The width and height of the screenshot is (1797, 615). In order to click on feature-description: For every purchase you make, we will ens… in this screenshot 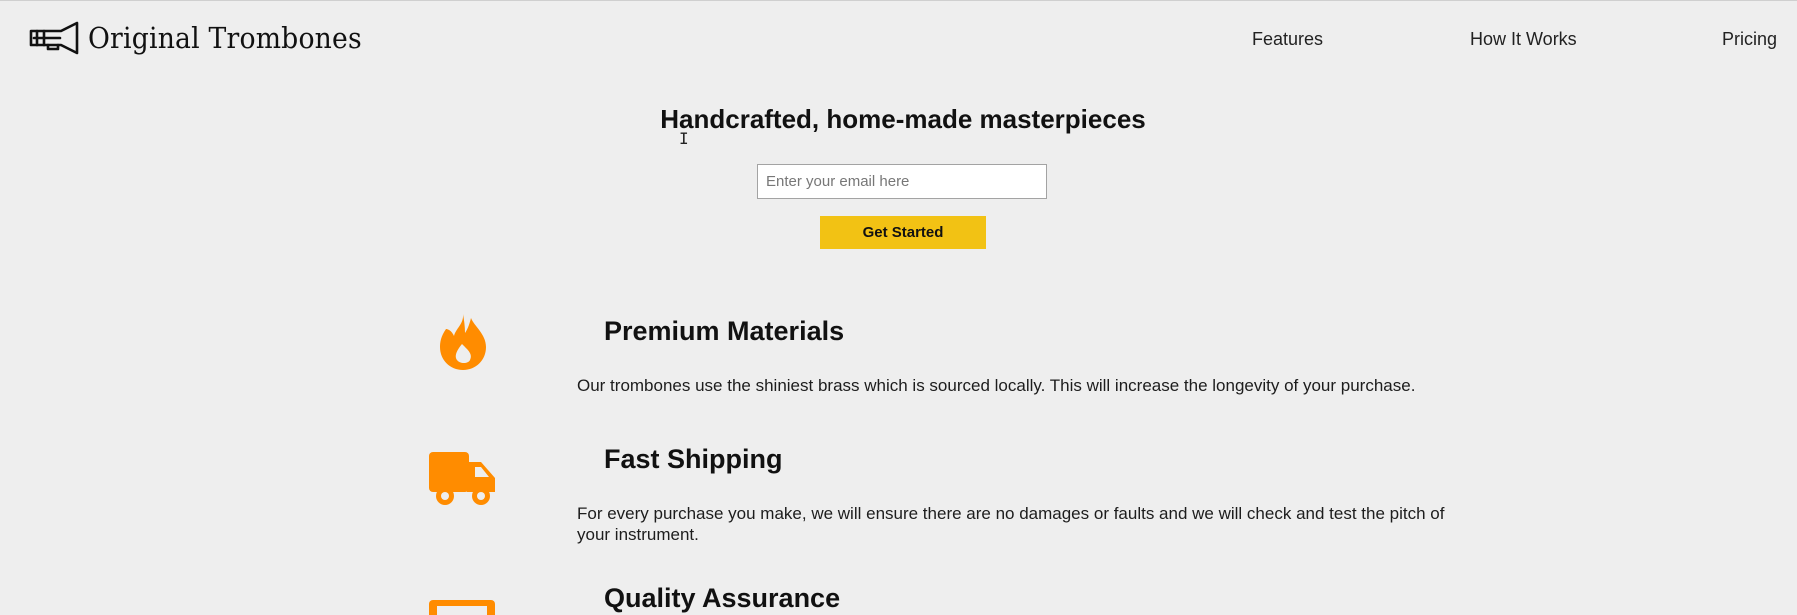, I will do `click(1011, 524)`.